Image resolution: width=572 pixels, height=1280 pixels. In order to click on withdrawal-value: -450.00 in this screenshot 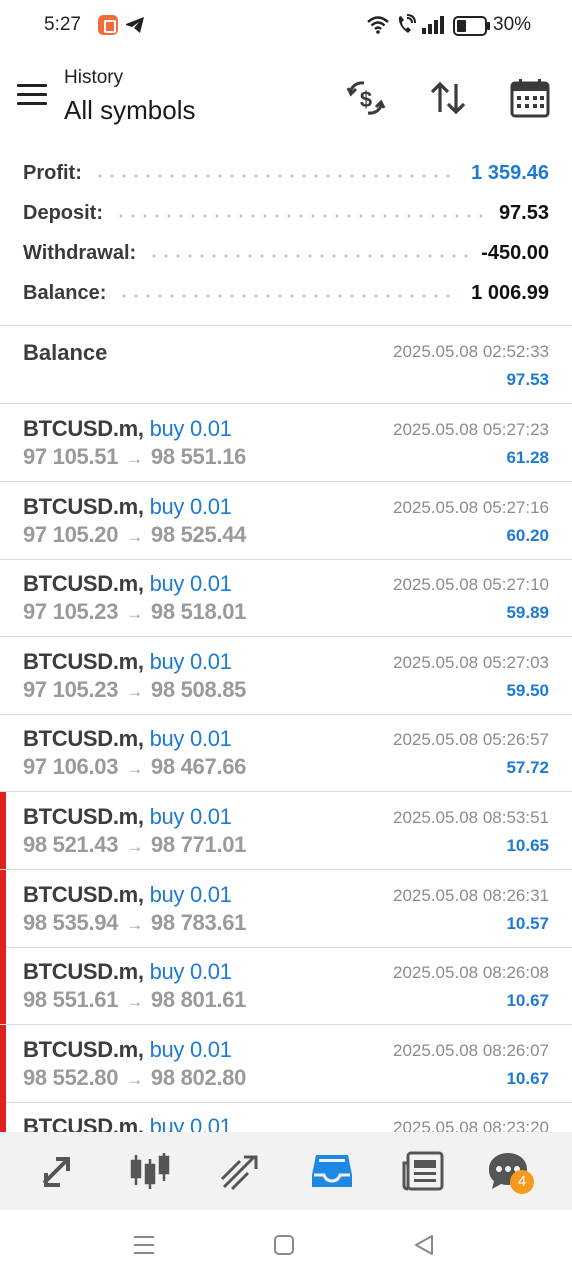, I will do `click(515, 252)`.